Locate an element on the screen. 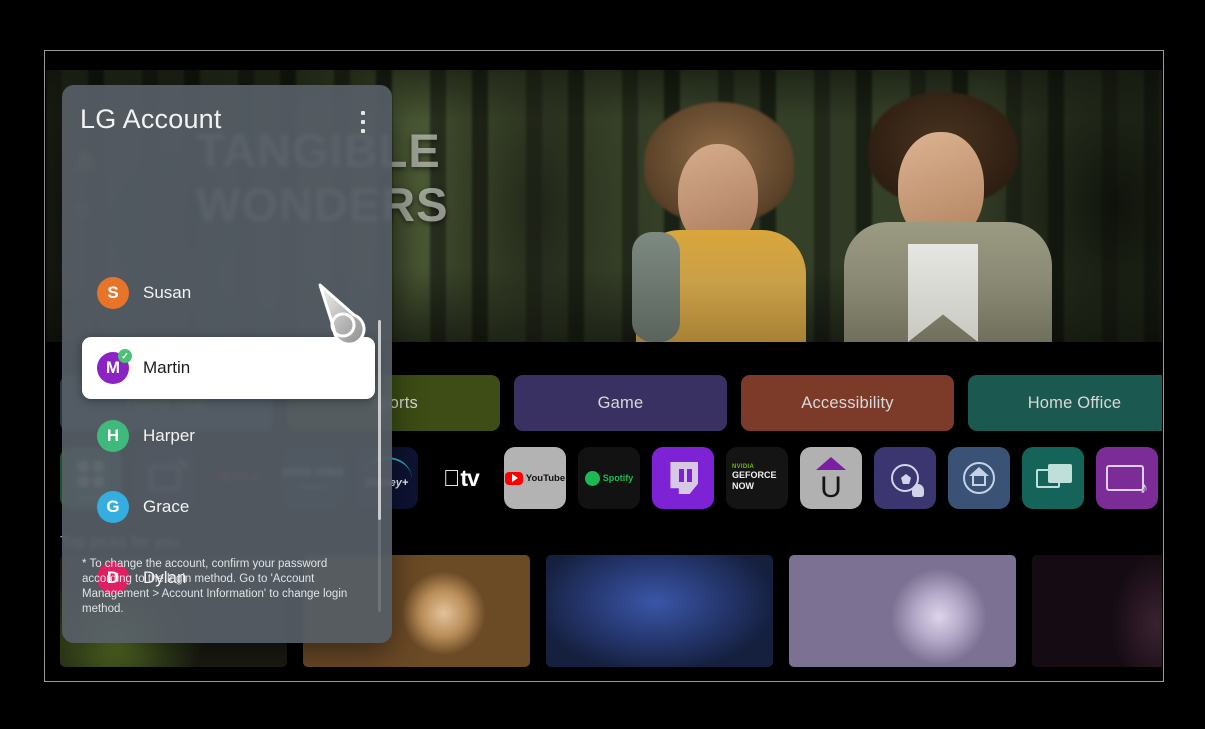  avatar-initial: H is located at coordinates (113, 435).